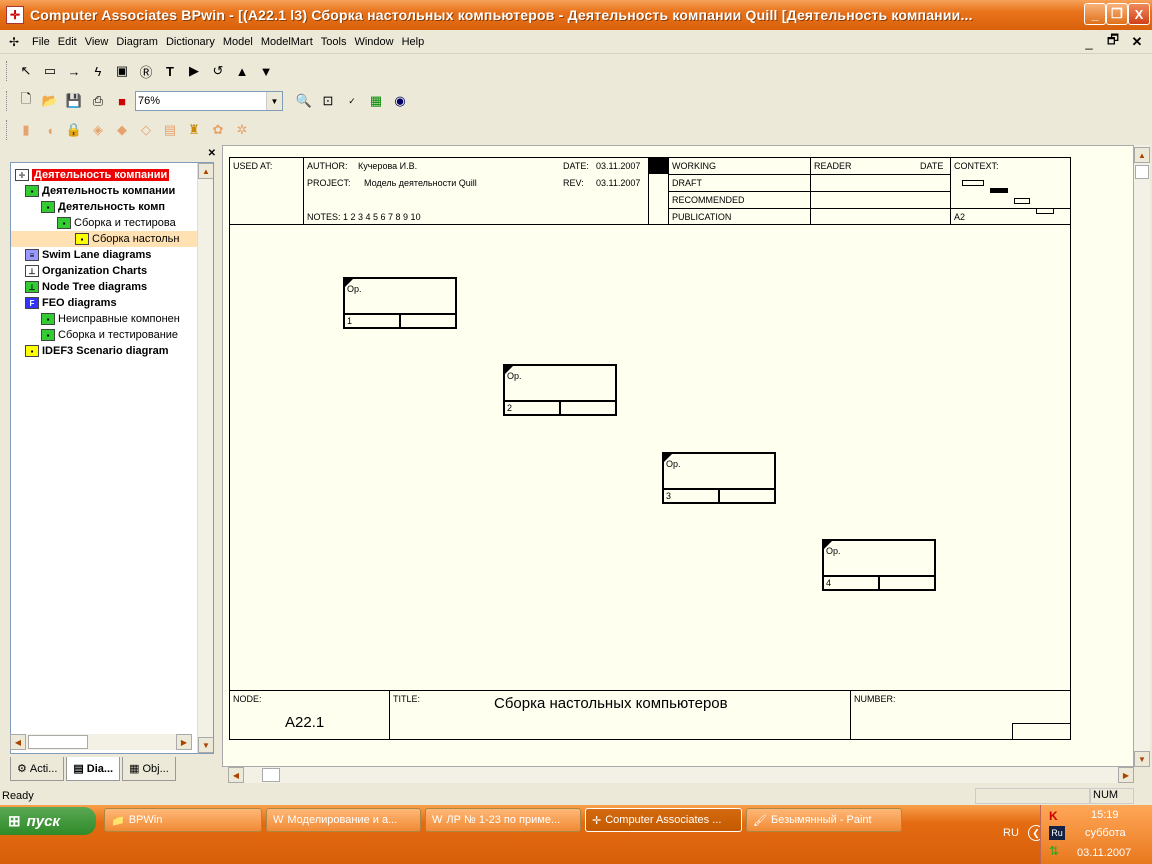  I want to click on chevron-down-icon: ▼, so click(274, 101).